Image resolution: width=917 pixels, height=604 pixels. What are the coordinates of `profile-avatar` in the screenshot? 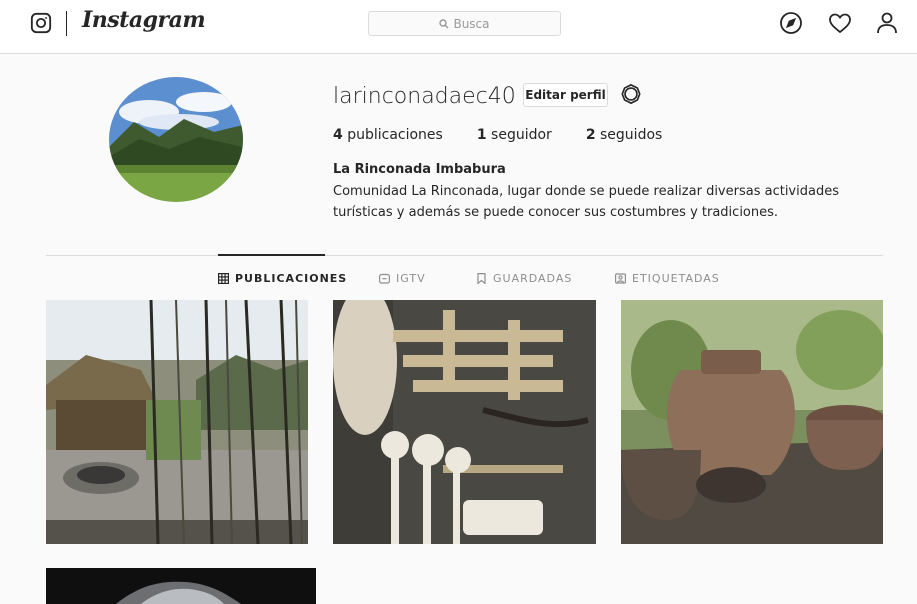 It's located at (176, 139).